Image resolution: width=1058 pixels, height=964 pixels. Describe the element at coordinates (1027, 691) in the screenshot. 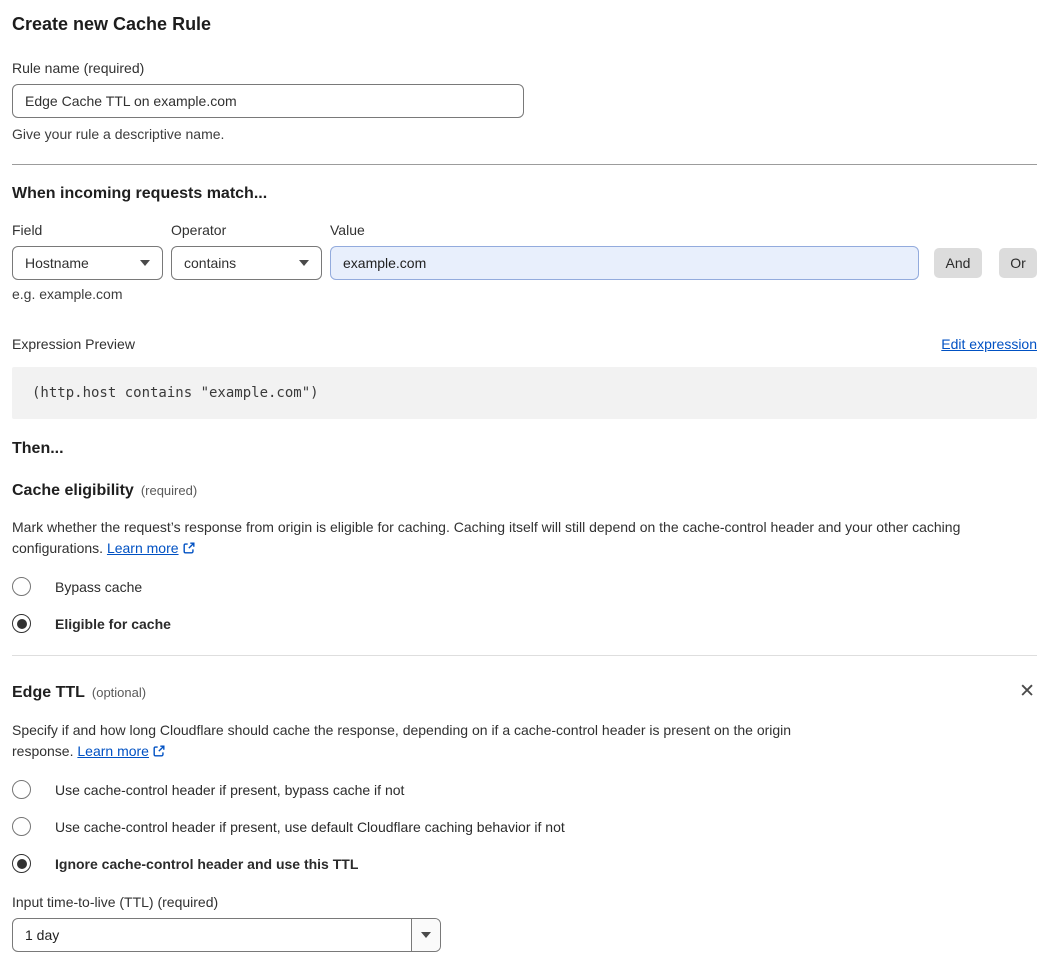

I see `close-icon: ✕` at that location.